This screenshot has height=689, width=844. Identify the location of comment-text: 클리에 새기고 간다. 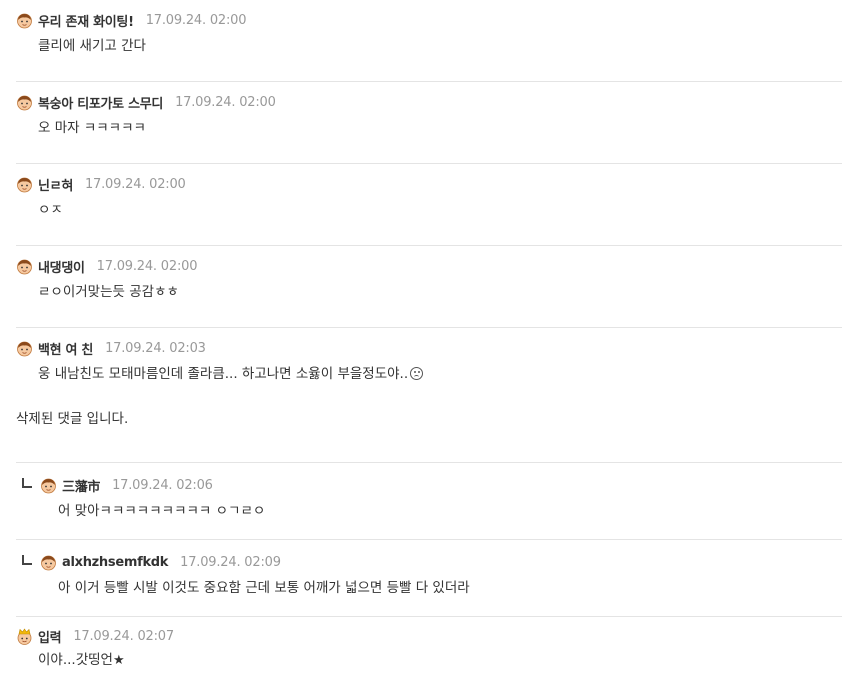
(92, 46).